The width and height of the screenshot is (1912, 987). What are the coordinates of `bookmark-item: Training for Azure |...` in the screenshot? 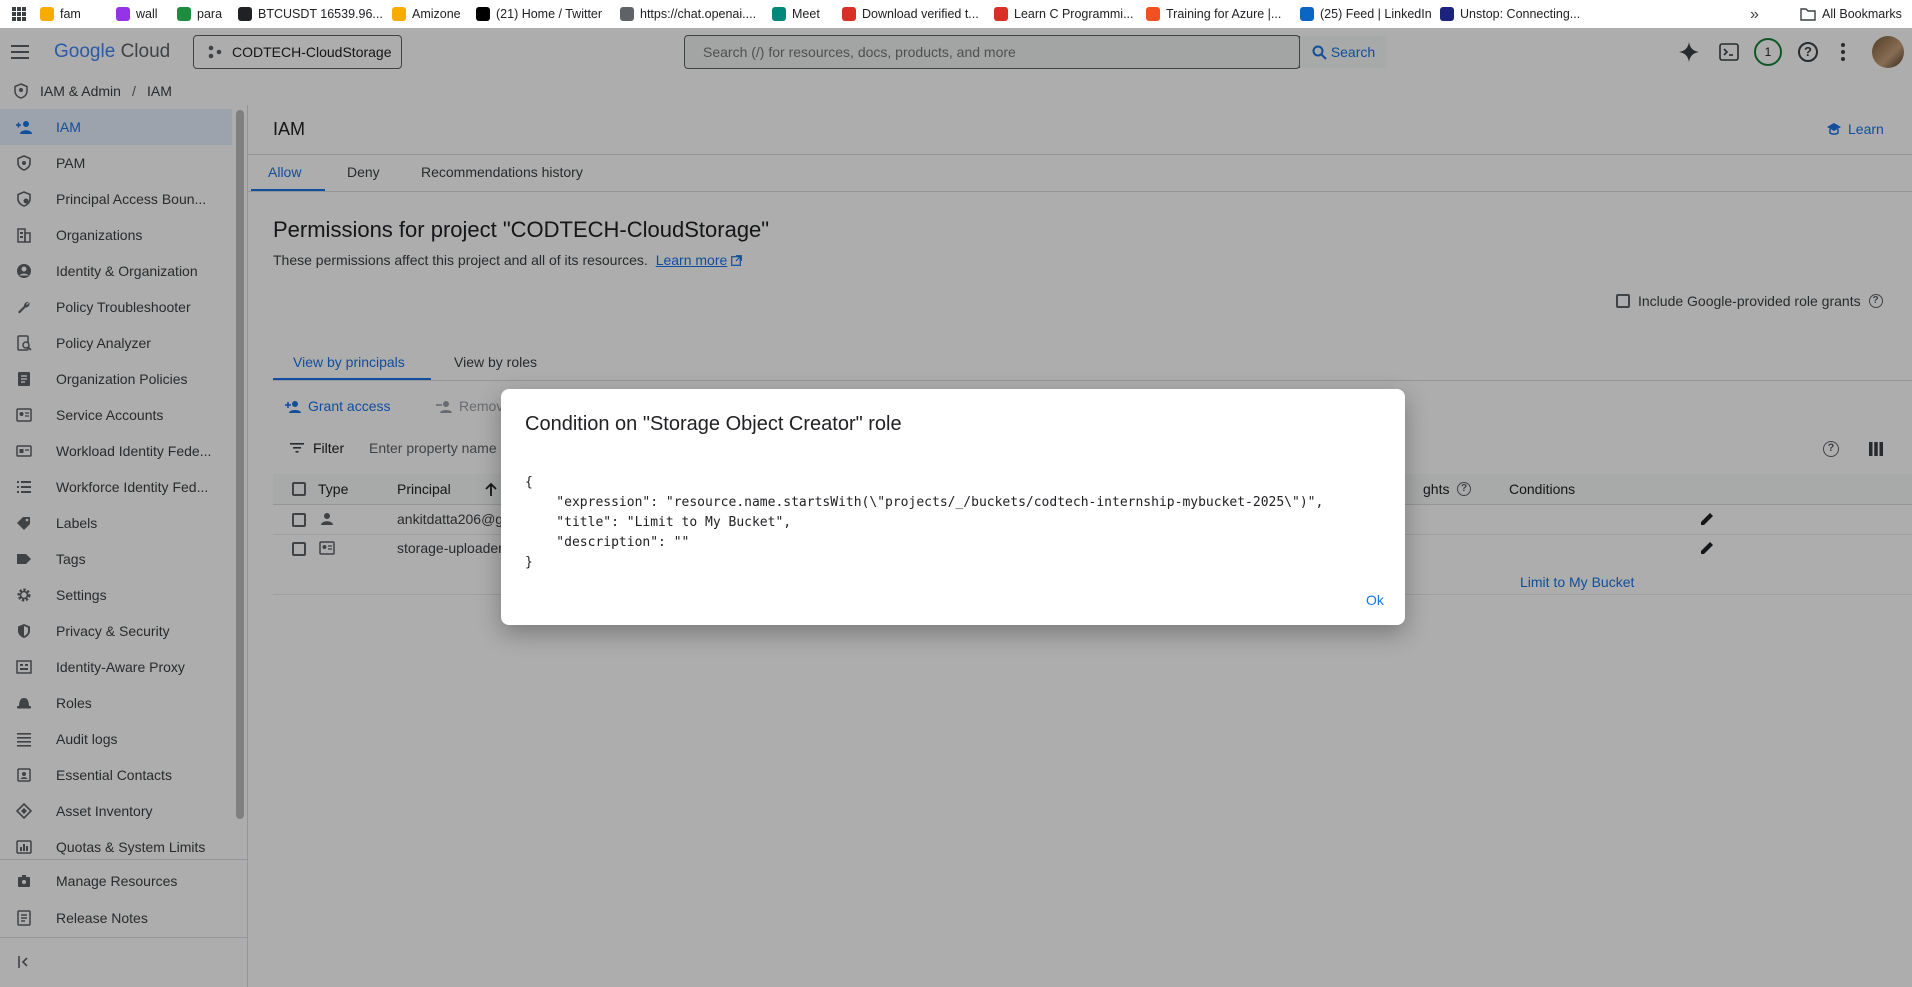 It's located at (1213, 14).